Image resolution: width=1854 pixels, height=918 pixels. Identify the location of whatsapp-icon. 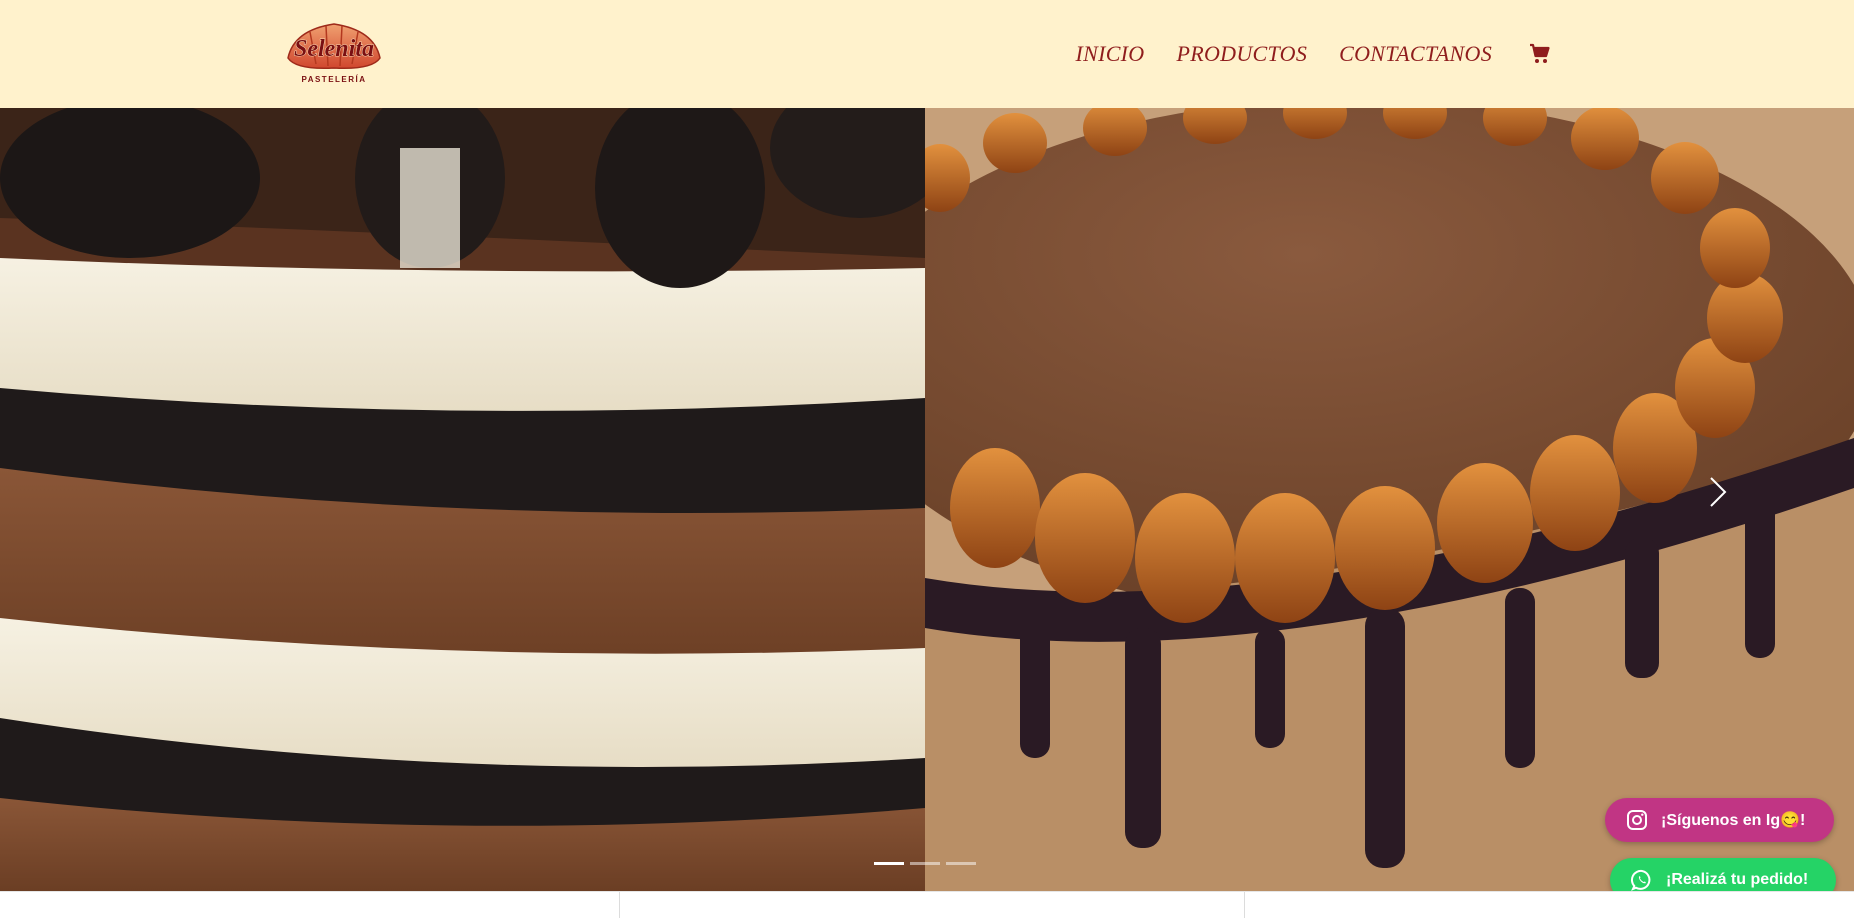
(1642, 880).